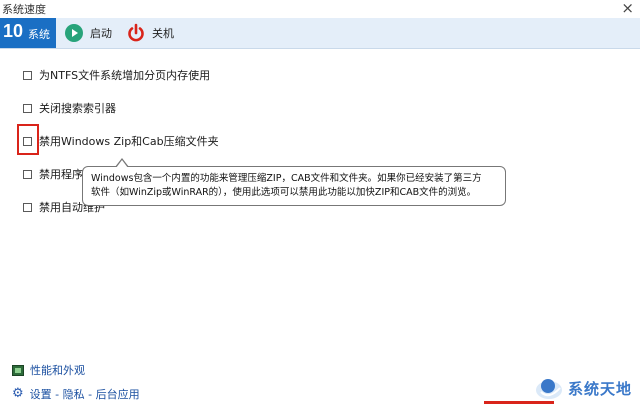  What do you see at coordinates (61, 174) in the screenshot?
I see `option-label: 禁用程序` at bounding box center [61, 174].